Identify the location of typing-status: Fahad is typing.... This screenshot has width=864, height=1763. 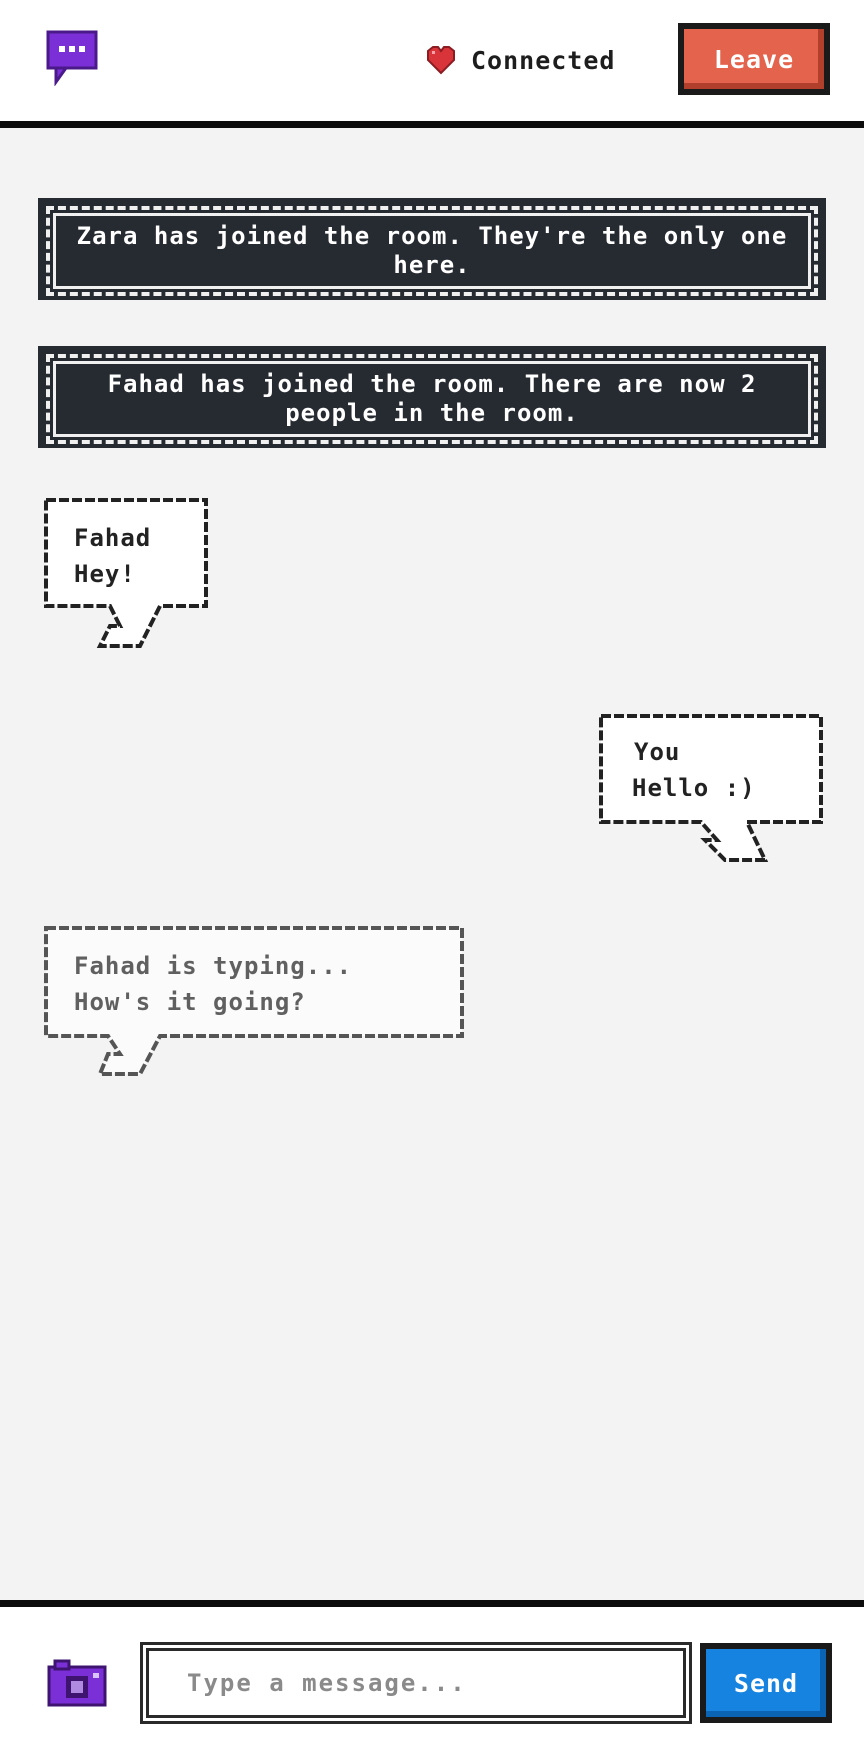
(213, 966).